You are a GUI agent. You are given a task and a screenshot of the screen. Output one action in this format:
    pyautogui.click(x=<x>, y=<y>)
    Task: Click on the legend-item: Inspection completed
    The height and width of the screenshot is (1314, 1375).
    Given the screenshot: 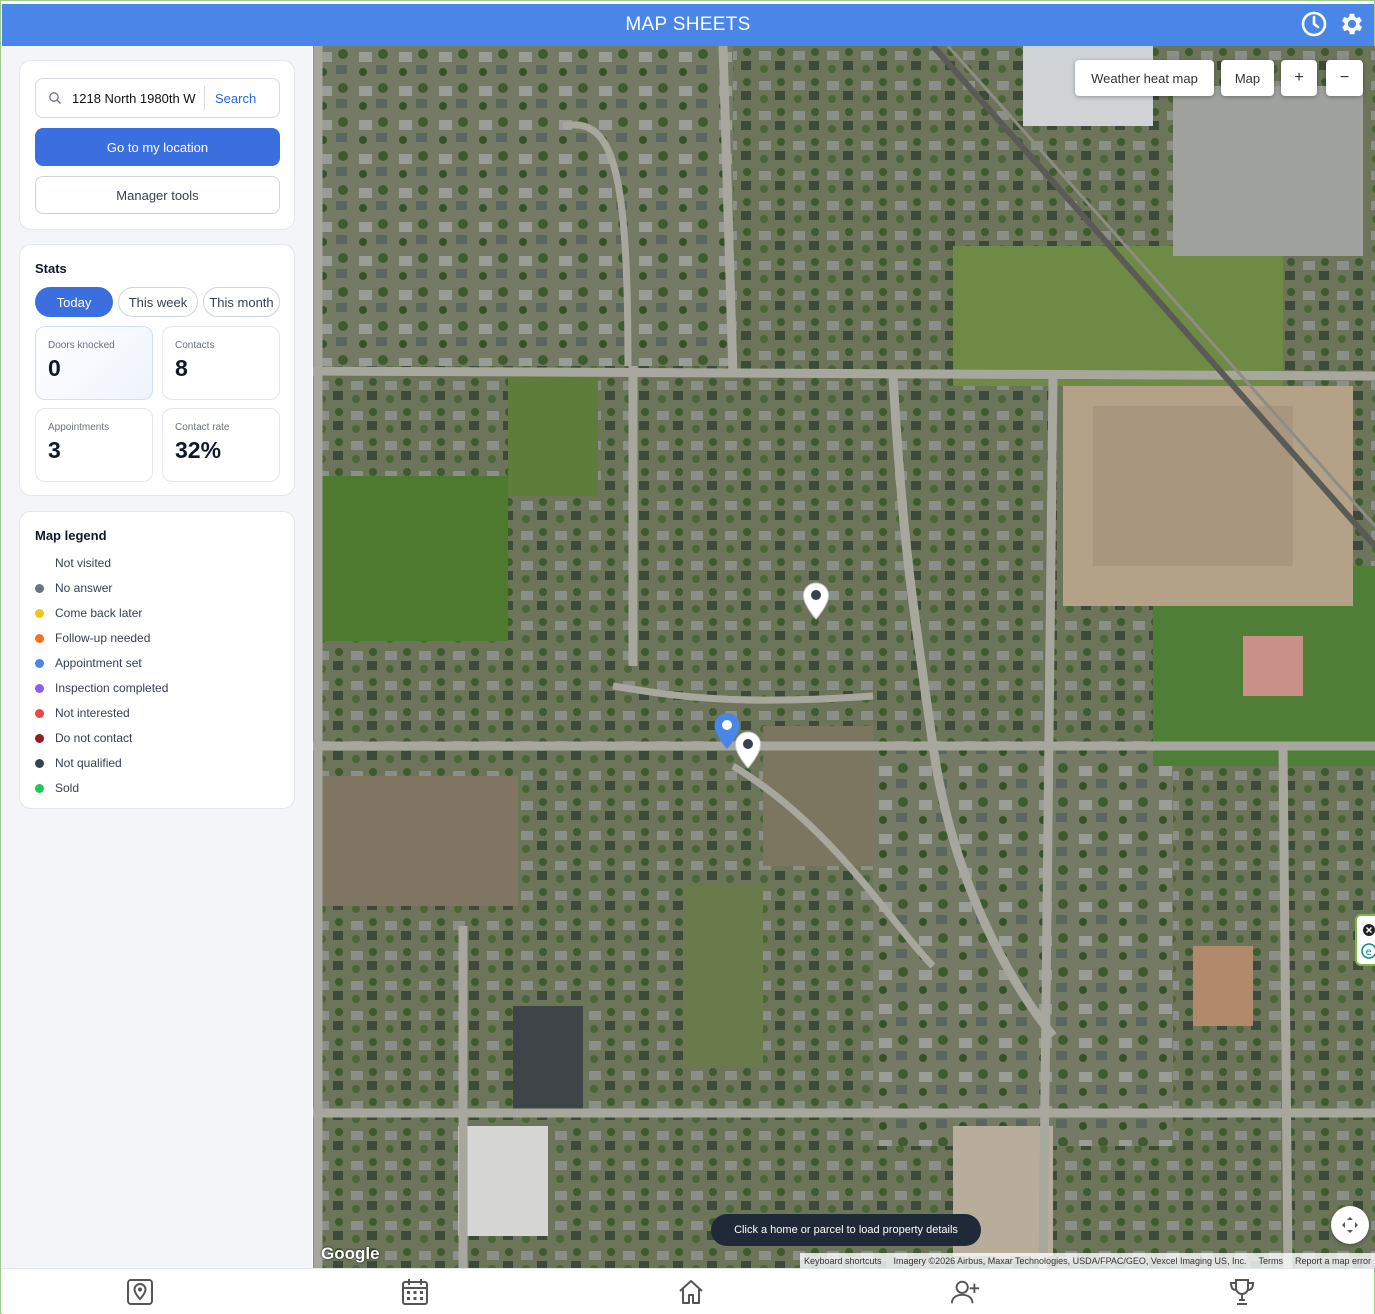 What is the action you would take?
    pyautogui.click(x=101, y=688)
    